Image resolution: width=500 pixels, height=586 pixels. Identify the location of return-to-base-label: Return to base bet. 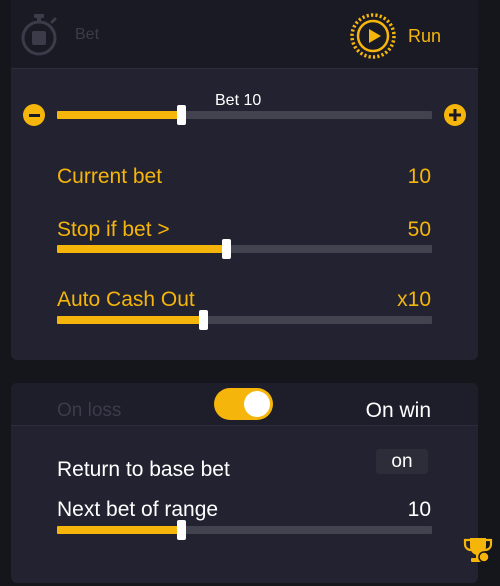
(143, 469).